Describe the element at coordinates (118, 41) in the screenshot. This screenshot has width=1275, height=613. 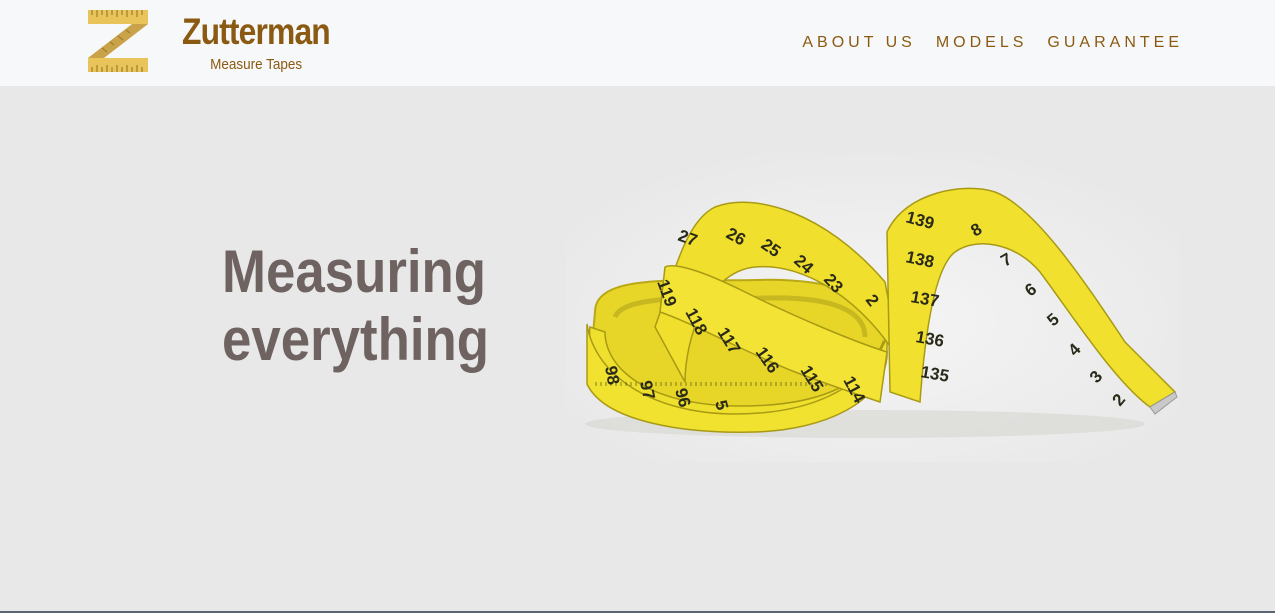
I see `ruler-z-logo-icon` at that location.